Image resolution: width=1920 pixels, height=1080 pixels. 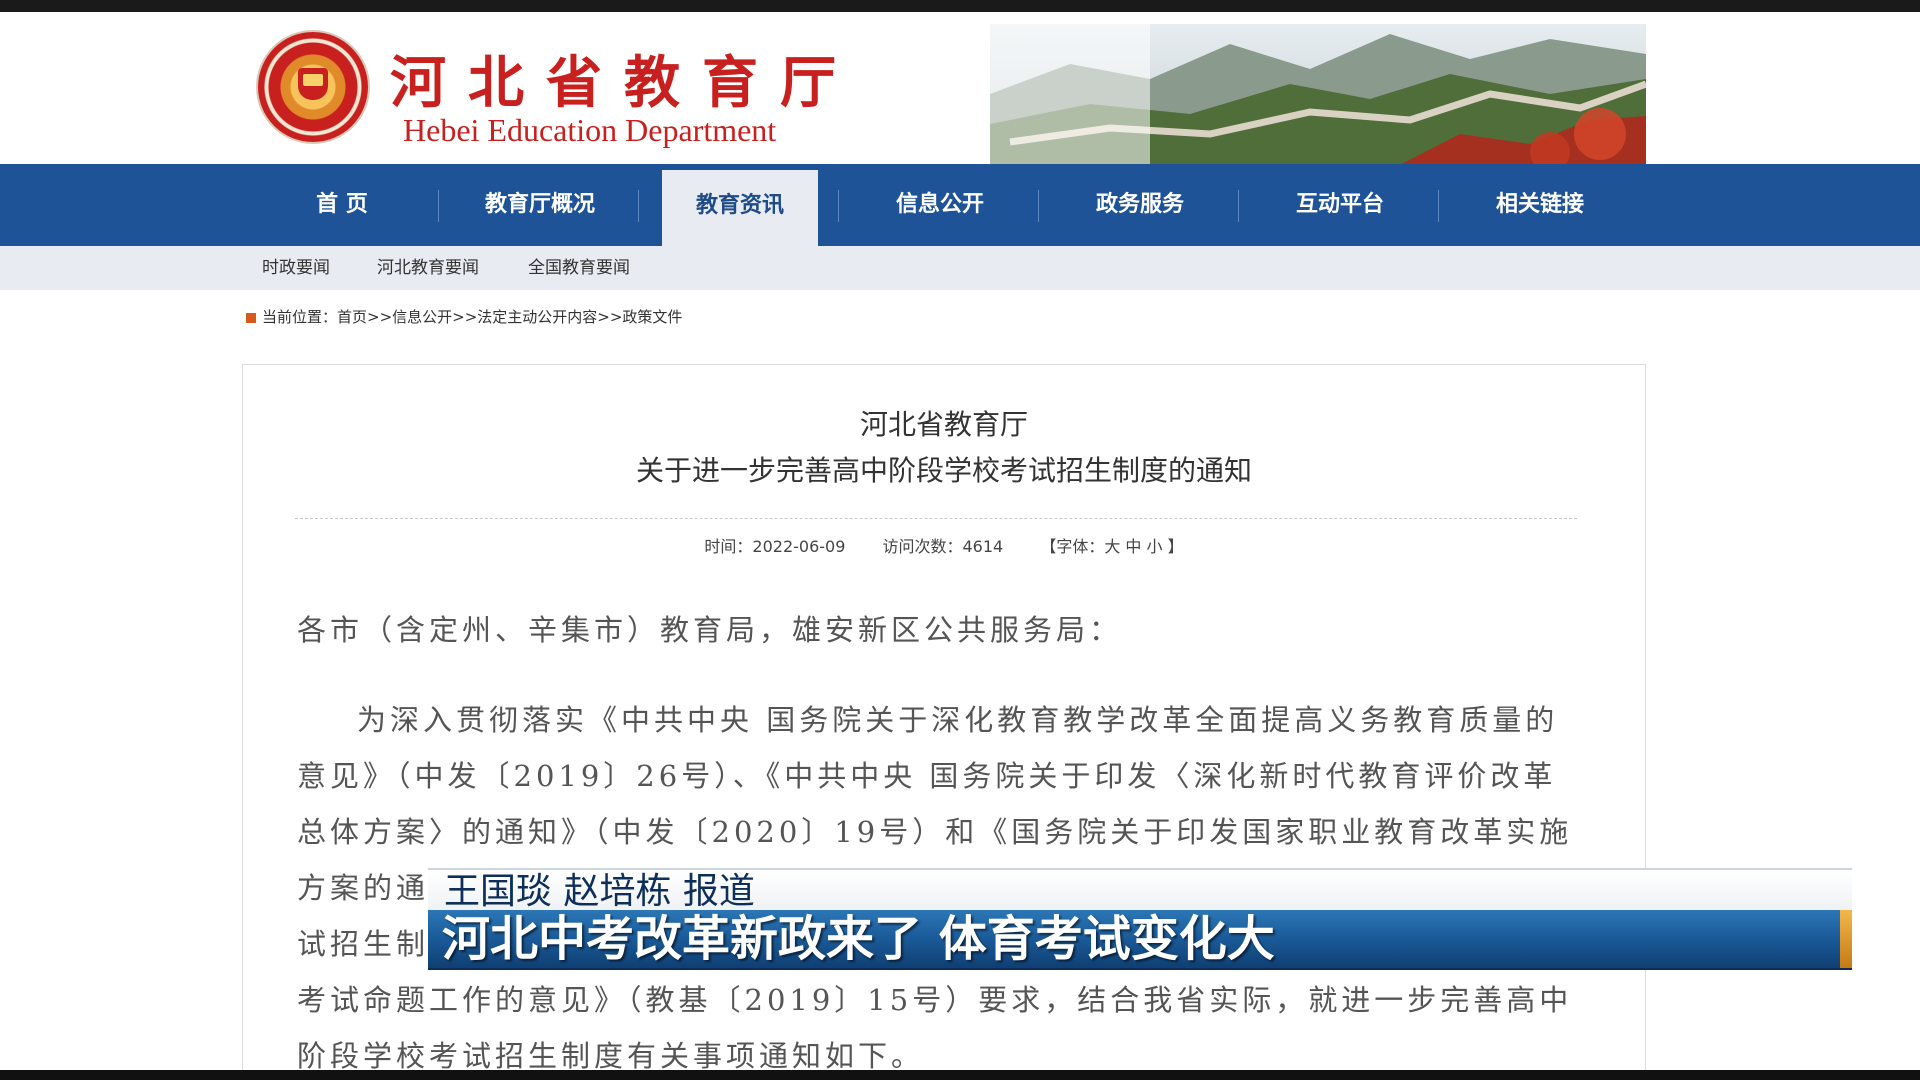 What do you see at coordinates (960, 268) in the screenshot?
I see `sub-nav: 时政要闻 河北教育要闻 全国教育要闻` at bounding box center [960, 268].